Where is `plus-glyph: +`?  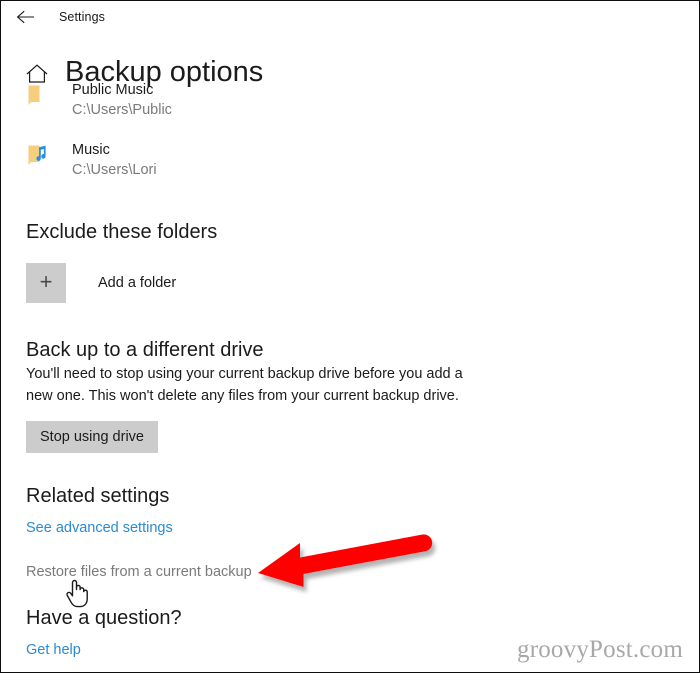
plus-glyph: + is located at coordinates (46, 281).